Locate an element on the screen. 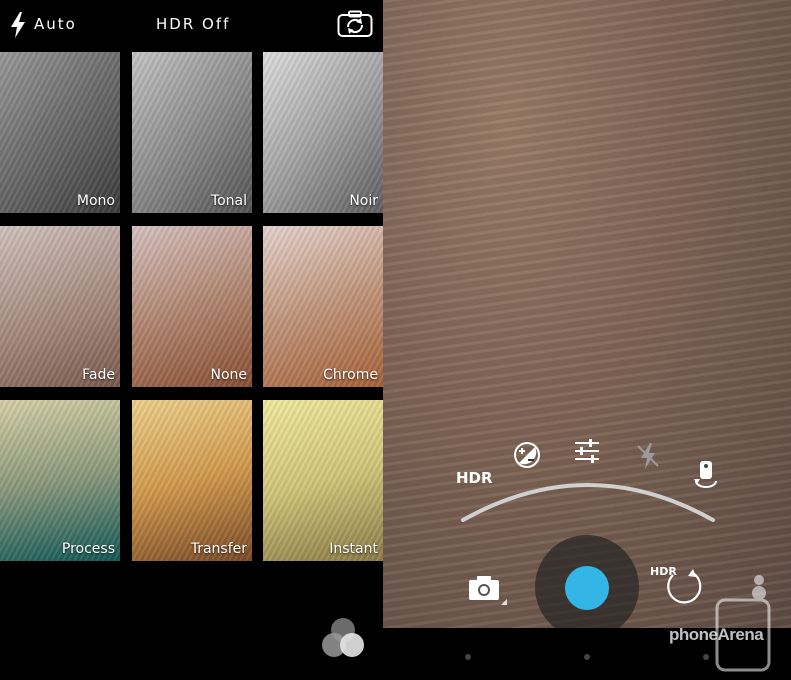 This screenshot has height=680, width=791. ios-top-bar: Auto HDR Off is located at coordinates (191, 25).